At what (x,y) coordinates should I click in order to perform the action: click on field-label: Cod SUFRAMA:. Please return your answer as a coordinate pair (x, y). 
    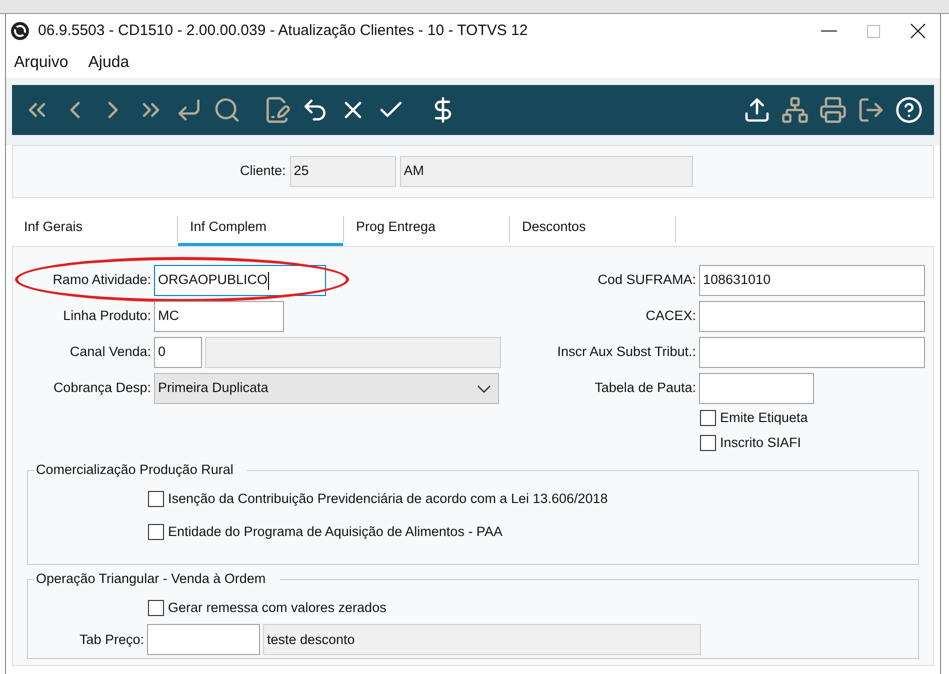
    Looking at the image, I should click on (646, 280).